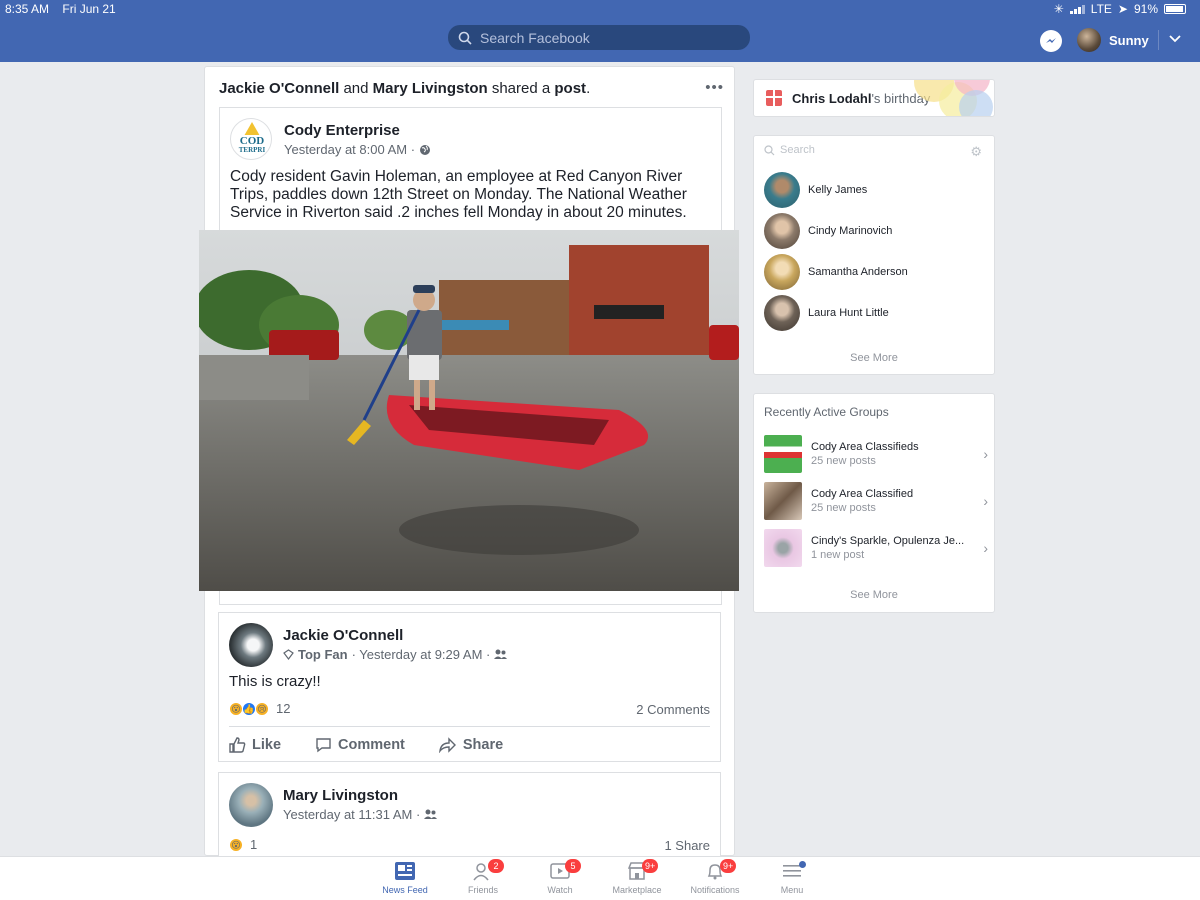 The image size is (1200, 900). I want to click on tab-menu: Menu, so click(792, 878).